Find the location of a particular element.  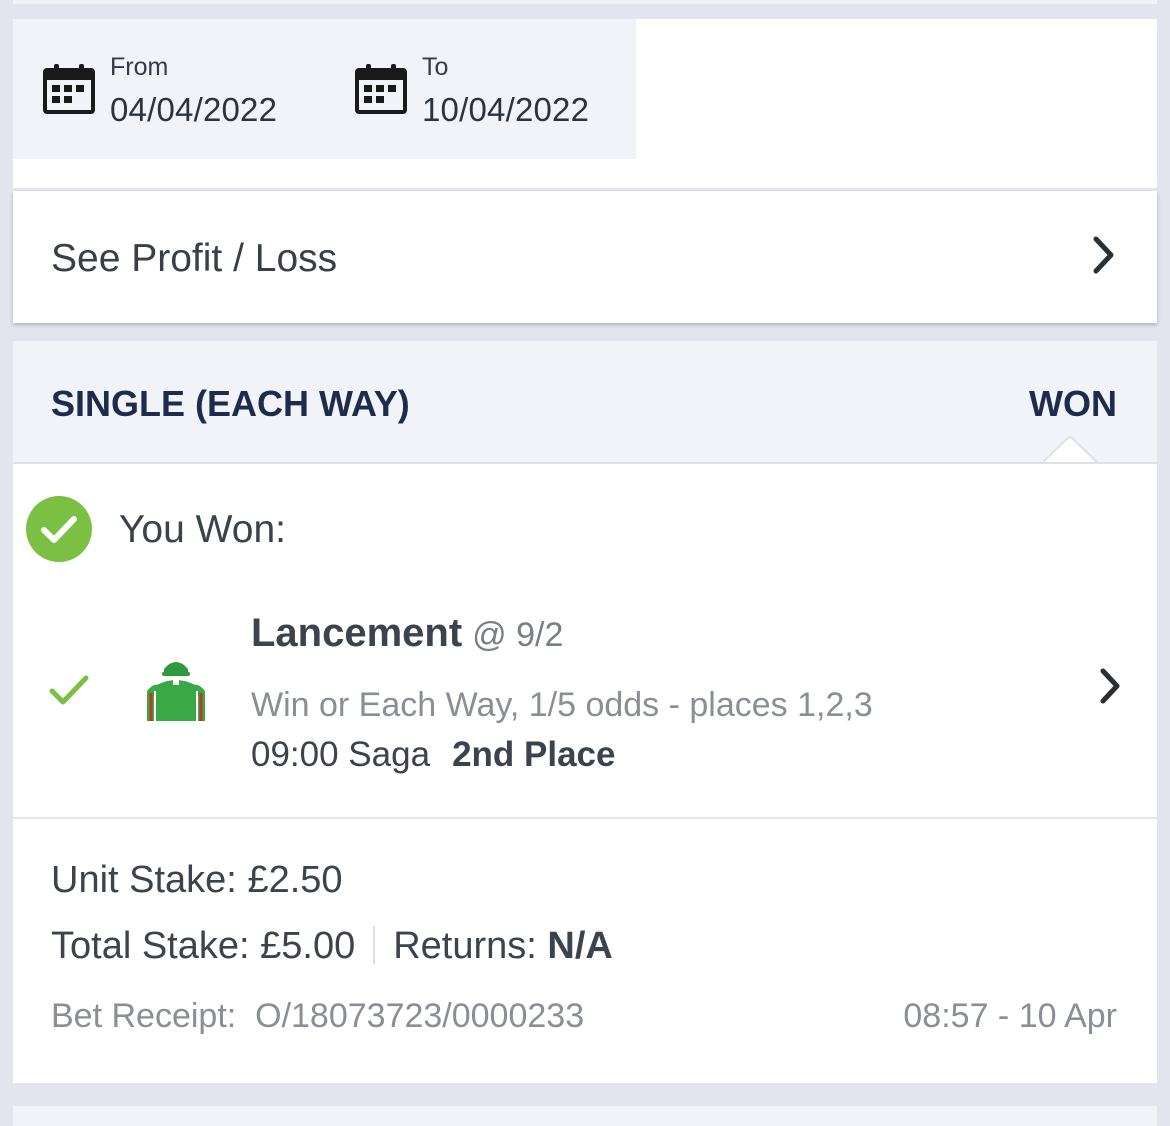

total-stake-label: Total Stake: is located at coordinates (150, 946).